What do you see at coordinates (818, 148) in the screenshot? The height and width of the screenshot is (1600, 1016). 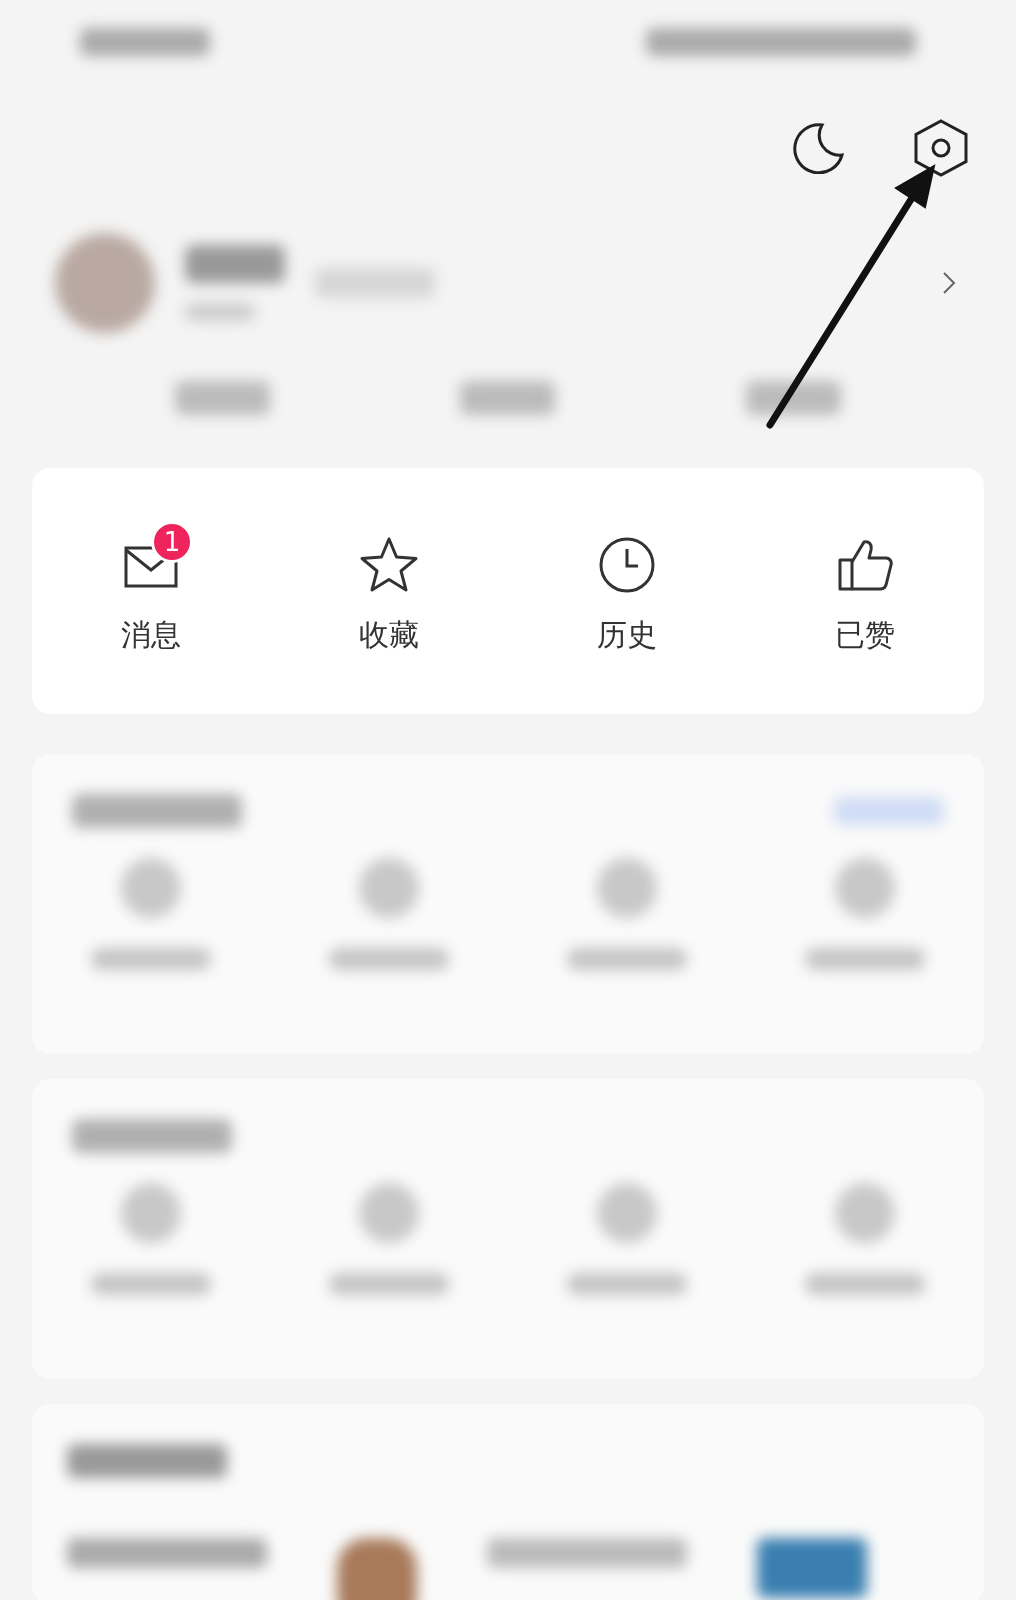 I see `moon-icon` at bounding box center [818, 148].